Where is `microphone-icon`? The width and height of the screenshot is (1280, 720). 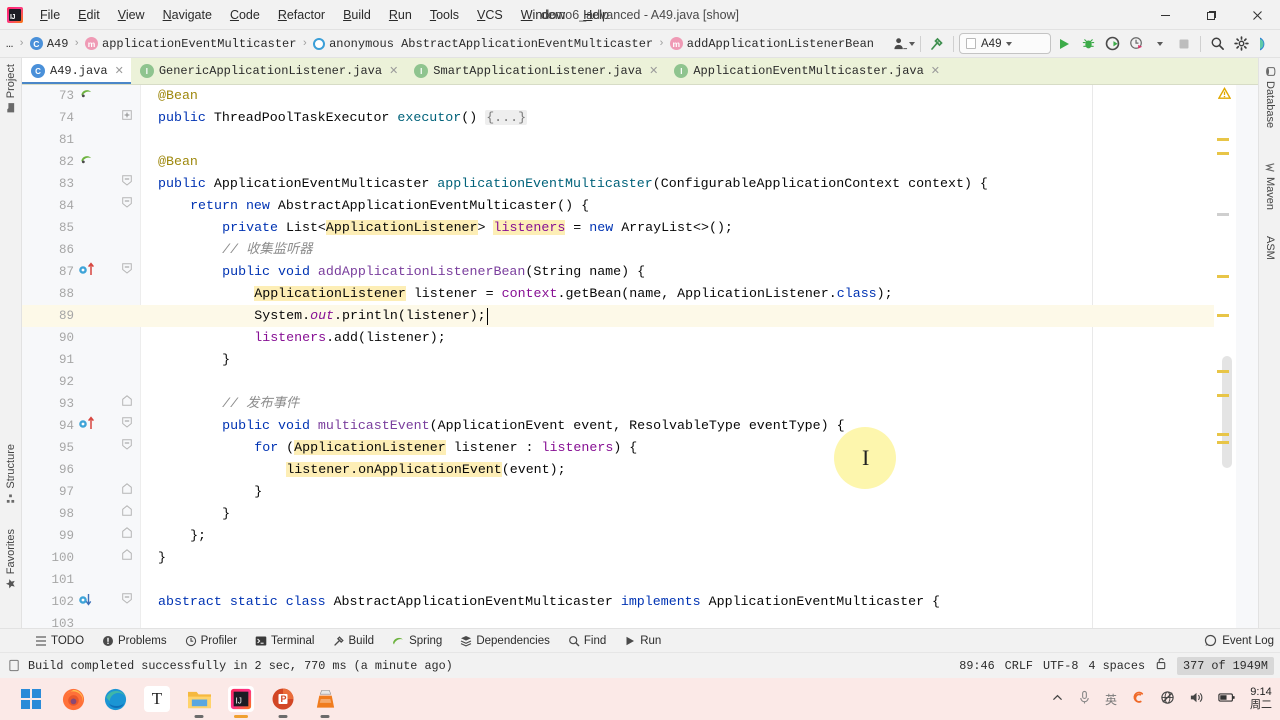
microphone-icon is located at coordinates (1084, 699).